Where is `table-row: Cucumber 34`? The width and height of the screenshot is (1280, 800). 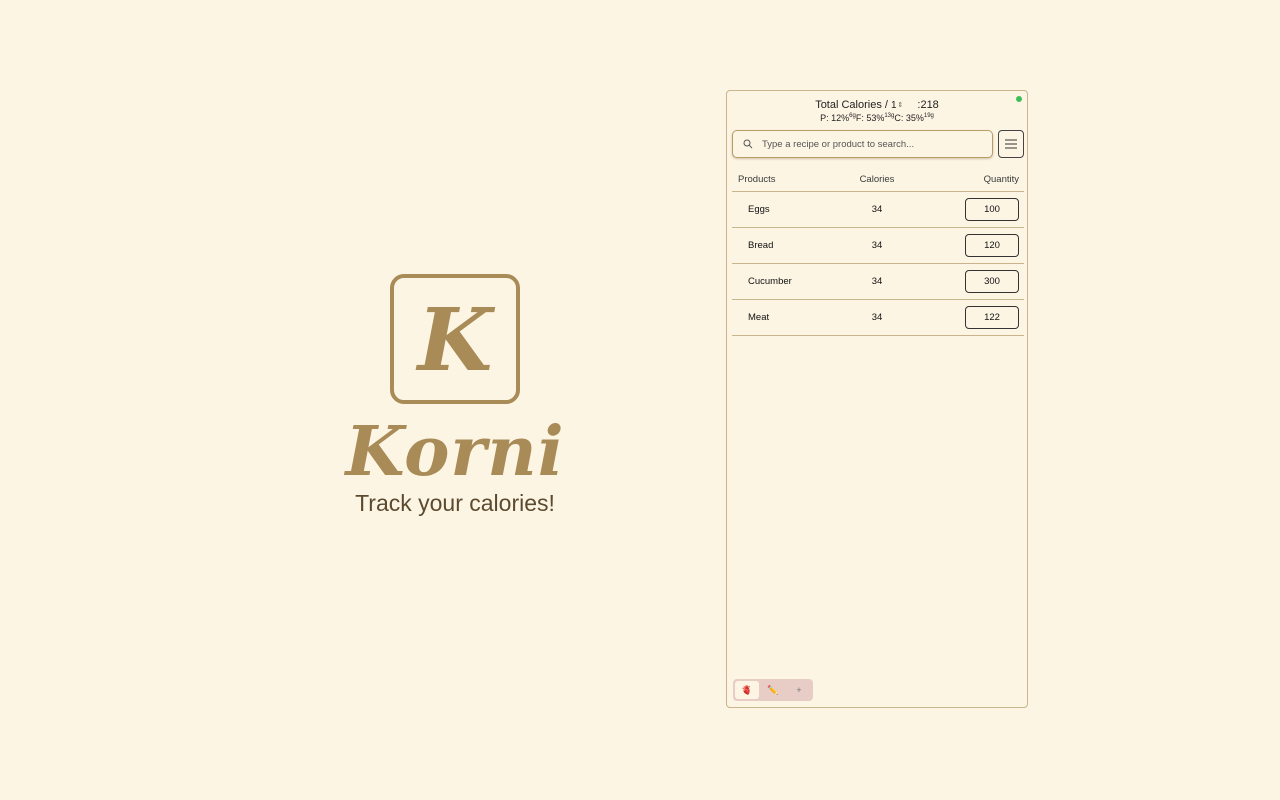 table-row: Cucumber 34 is located at coordinates (878, 282).